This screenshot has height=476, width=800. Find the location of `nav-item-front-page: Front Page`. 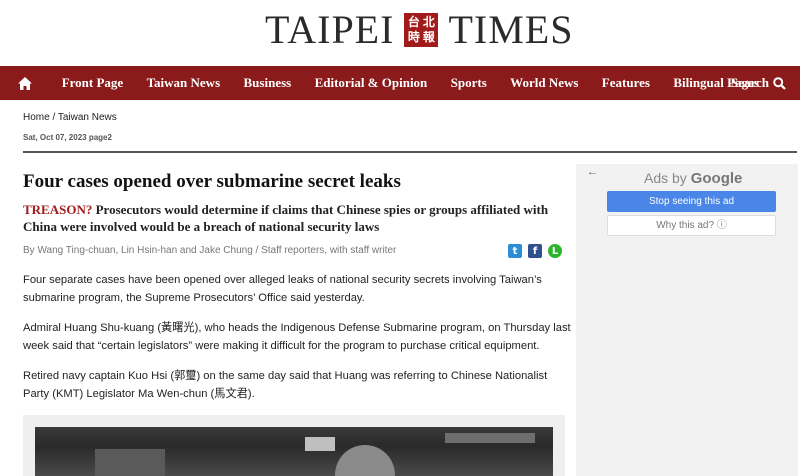

nav-item-front-page: Front Page is located at coordinates (92, 83).